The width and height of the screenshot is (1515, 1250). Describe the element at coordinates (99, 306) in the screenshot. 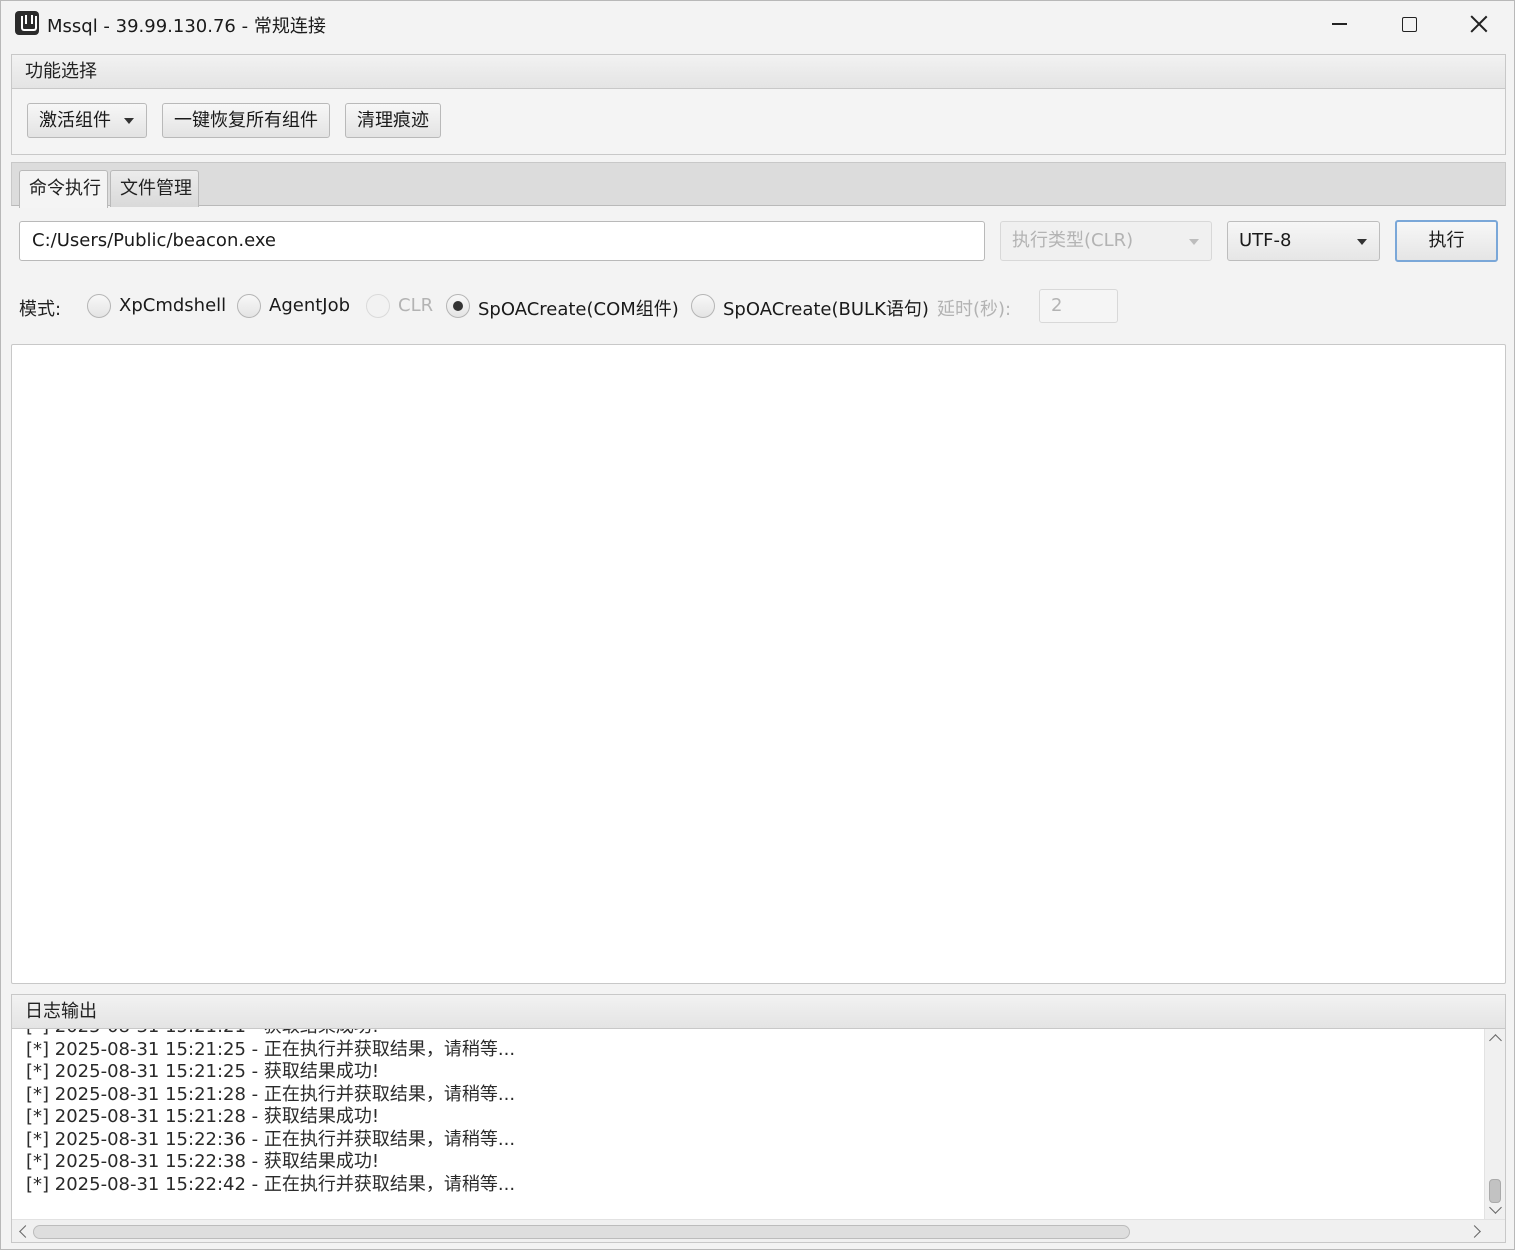

I see `radio-xpcmdshell` at that location.